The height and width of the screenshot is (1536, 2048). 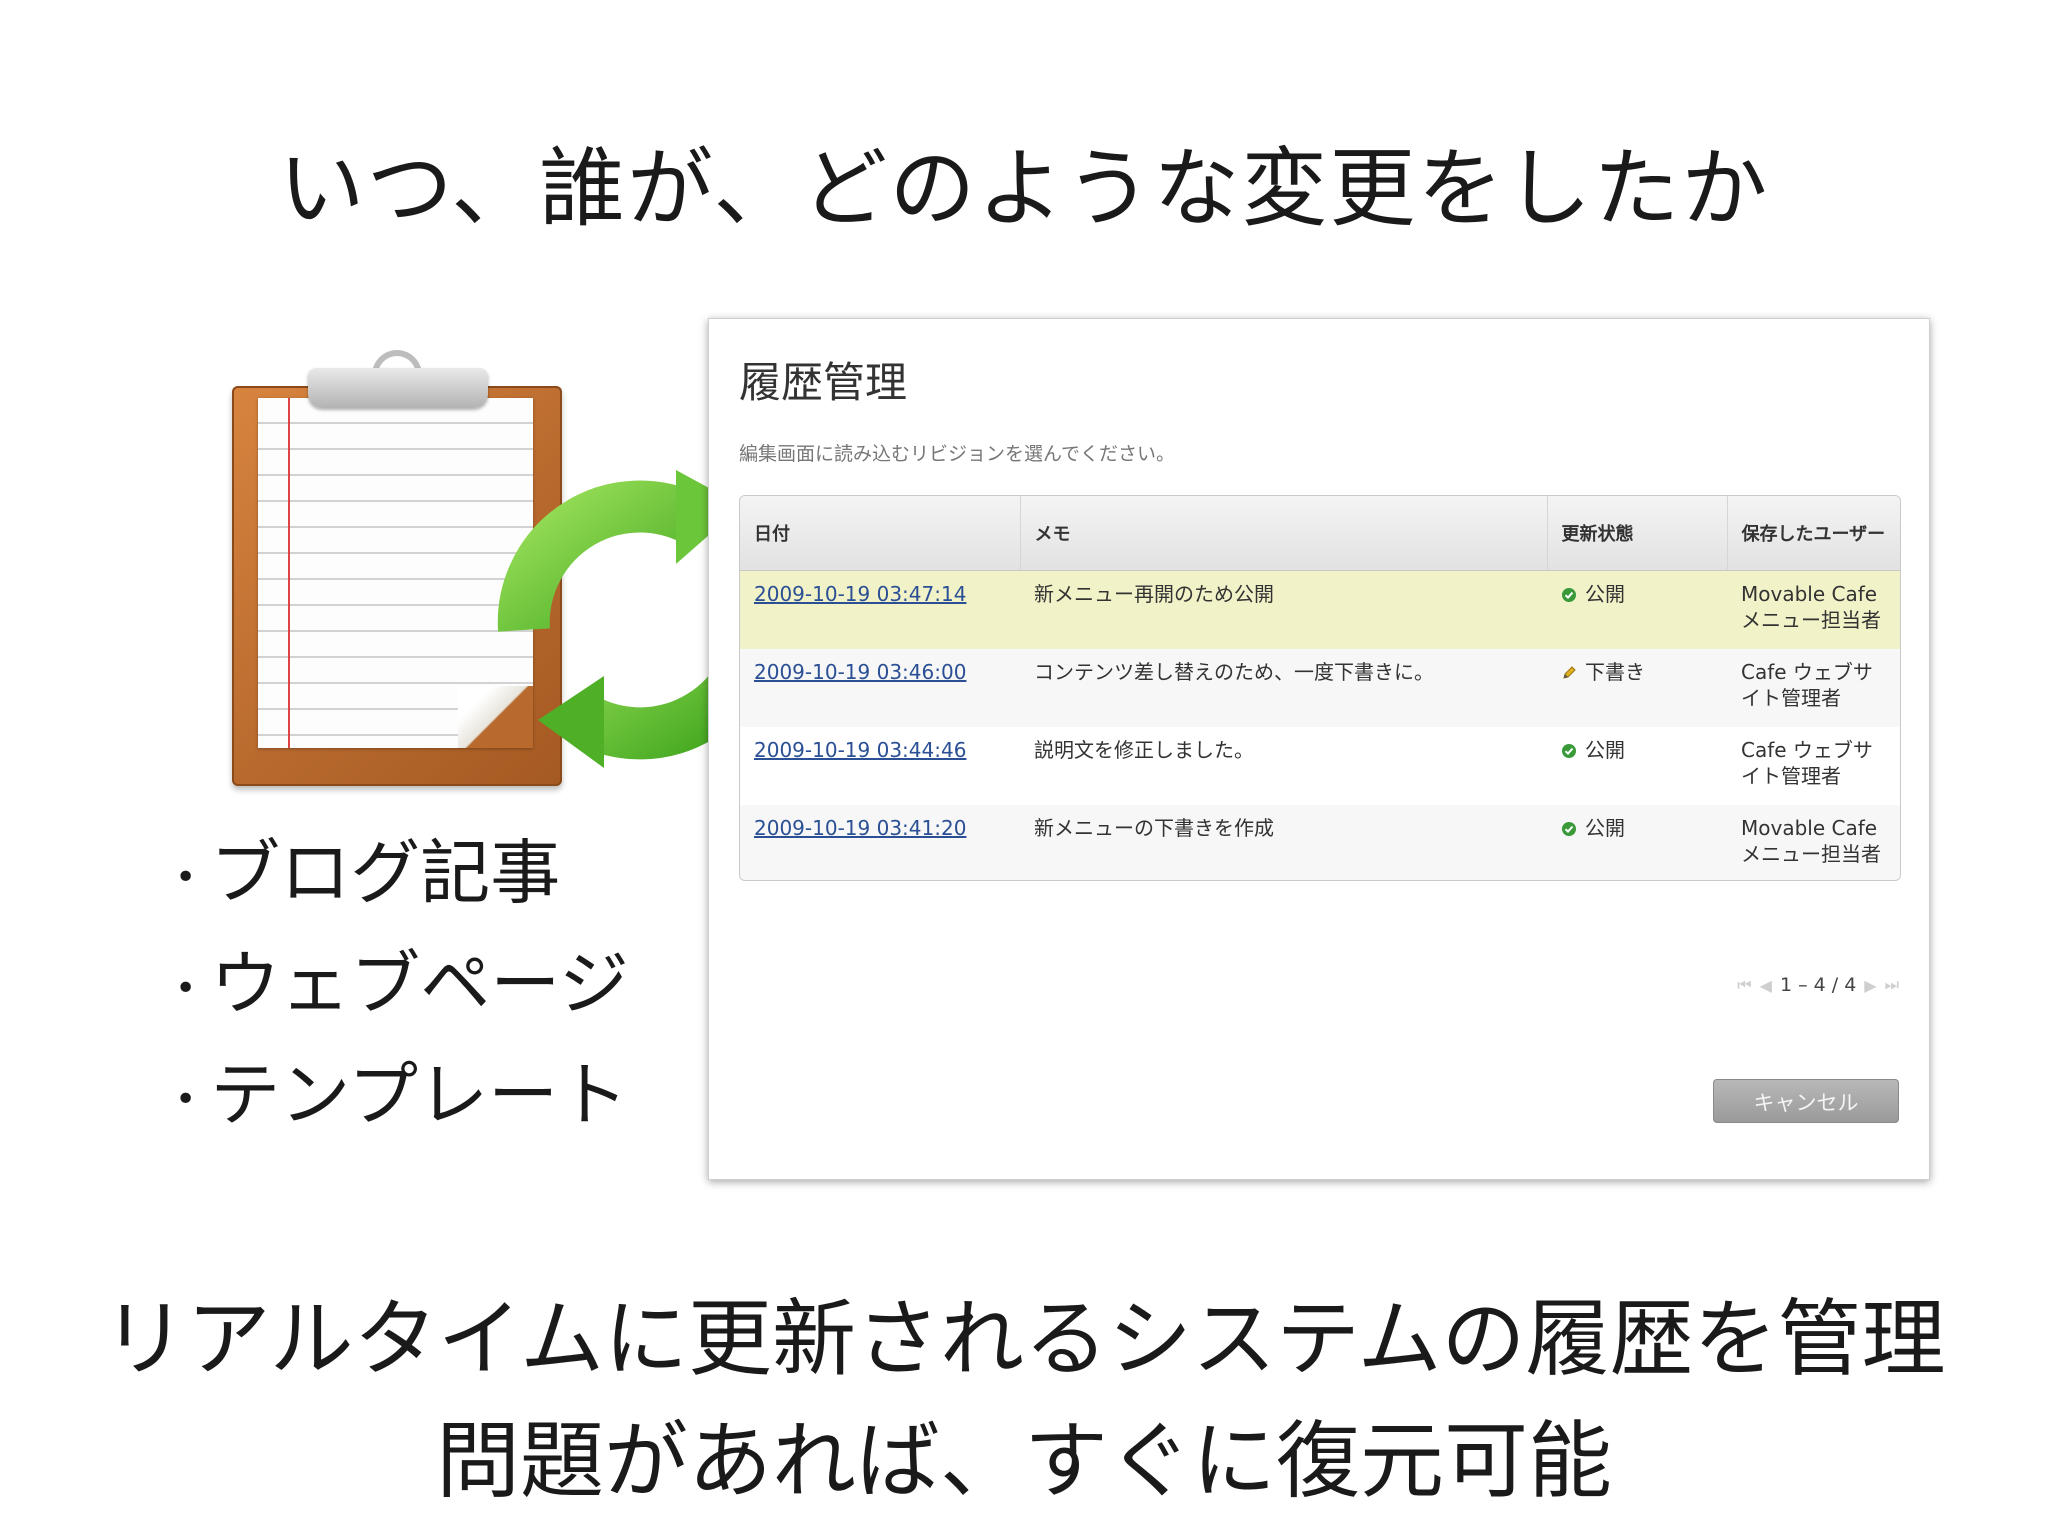 What do you see at coordinates (1637, 533) in the screenshot?
I see `column-header-status: 更新状態` at bounding box center [1637, 533].